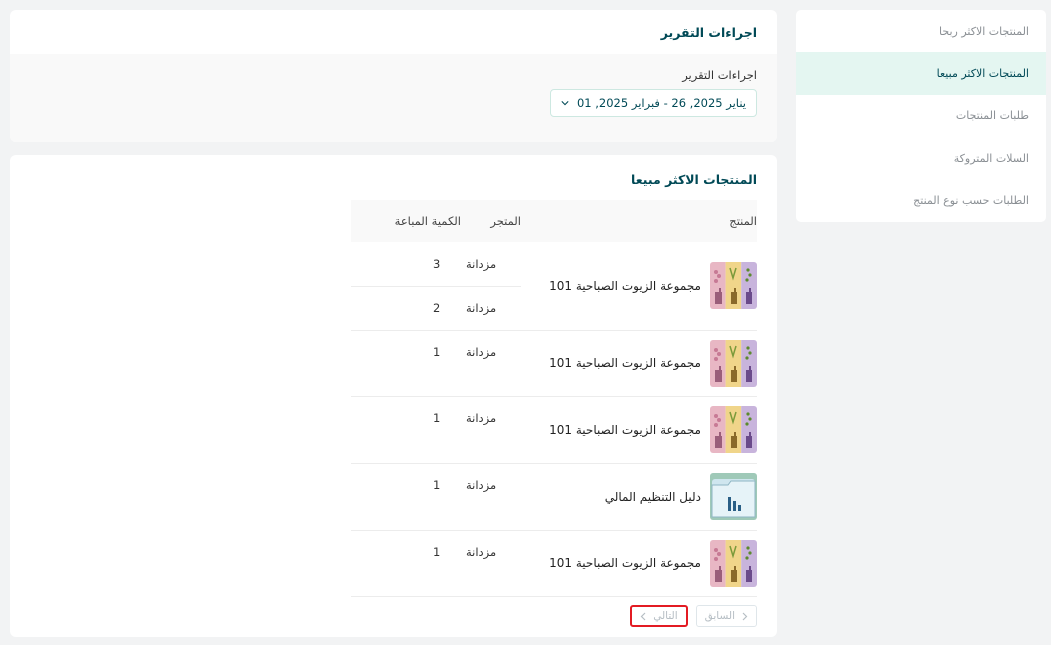 The image size is (1051, 645). I want to click on table-row: مجموعة الزيوت الصباحية 101 مزدانة 3, so click(554, 286).